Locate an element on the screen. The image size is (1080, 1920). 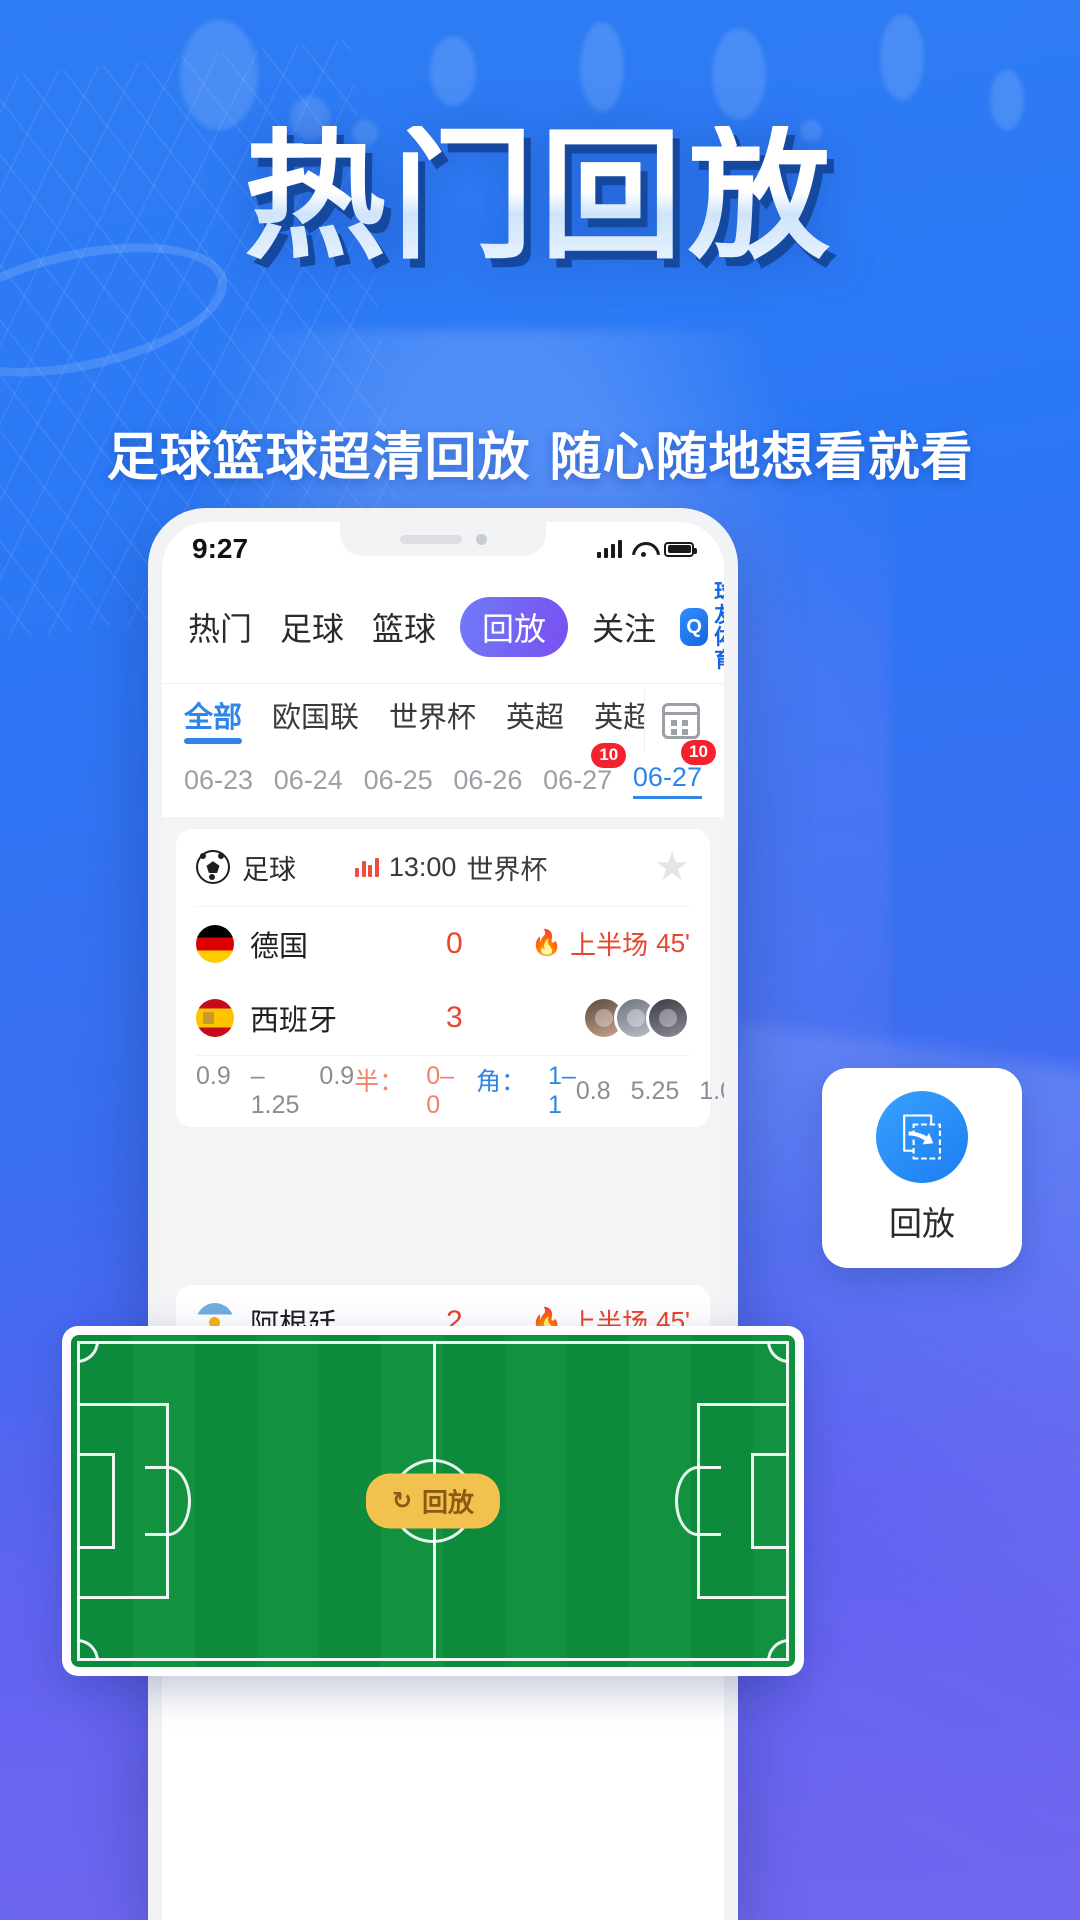
main-nav-tabs: 热门 足球 篮球 回放 关注 Q 球友 体育 is located at coordinates (443, 629).